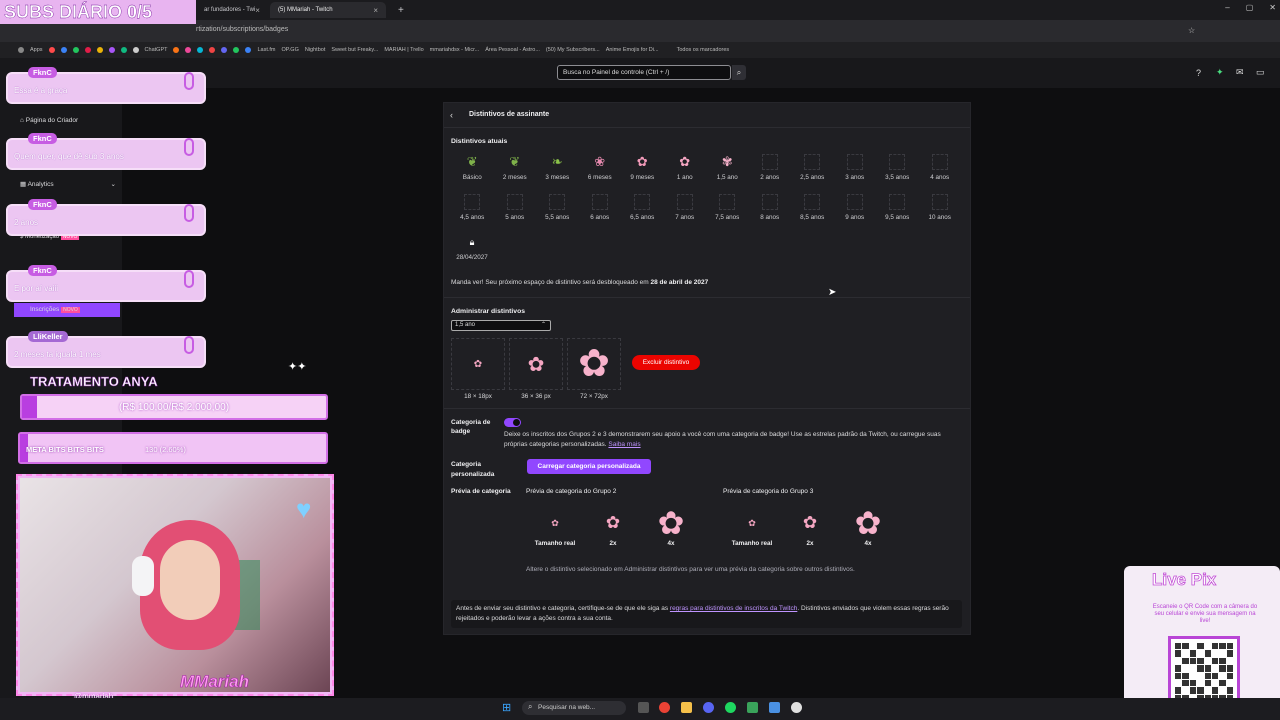 This screenshot has height=720, width=1280. I want to click on group2-preview: ✿ Tamanho real ✿ 2x ✿ 4x, so click(616, 526).